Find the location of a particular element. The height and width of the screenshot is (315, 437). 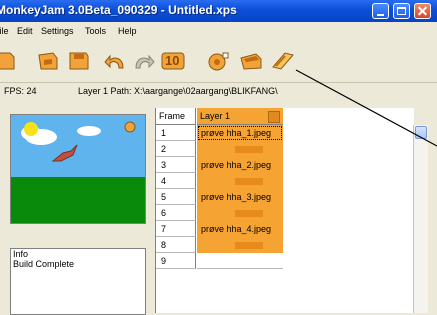

menu-bar: File Edit Settings Tools Help is located at coordinates (218, 31).